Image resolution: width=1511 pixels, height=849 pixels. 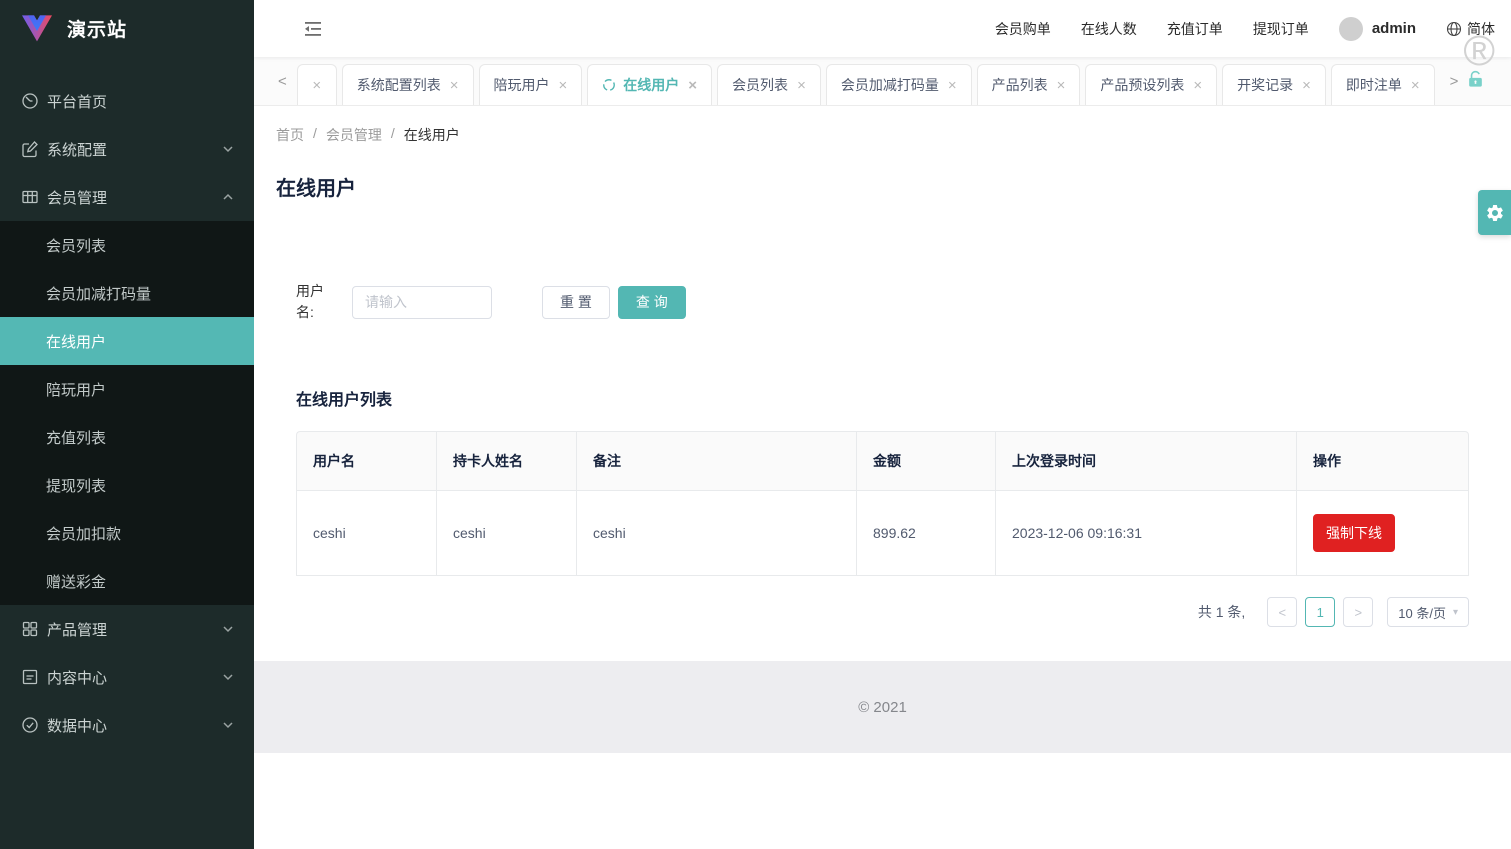 I want to click on registered-mark: ®, so click(x=1479, y=51).